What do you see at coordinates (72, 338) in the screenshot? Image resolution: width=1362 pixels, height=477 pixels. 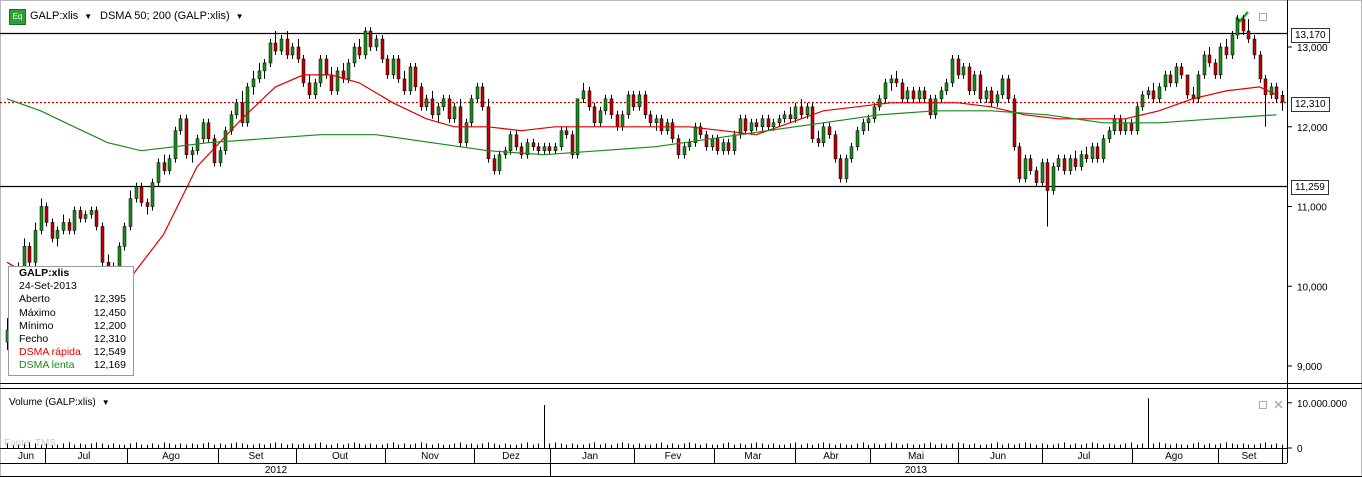 I see `info-row-close: Fecho 12,310` at bounding box center [72, 338].